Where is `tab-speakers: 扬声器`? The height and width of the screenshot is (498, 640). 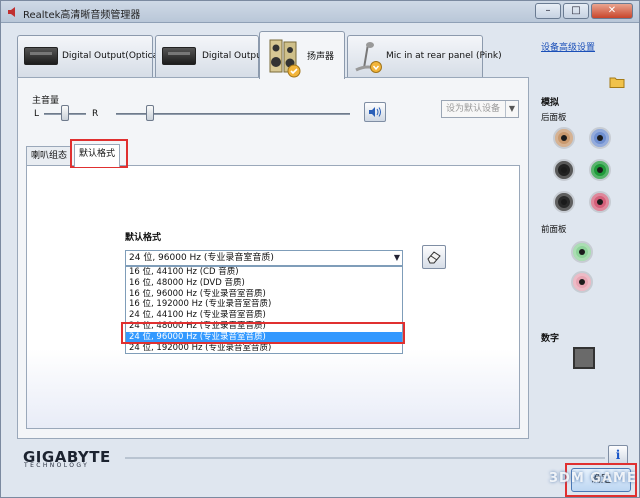
tab-speakers: 扬声器 is located at coordinates (302, 55).